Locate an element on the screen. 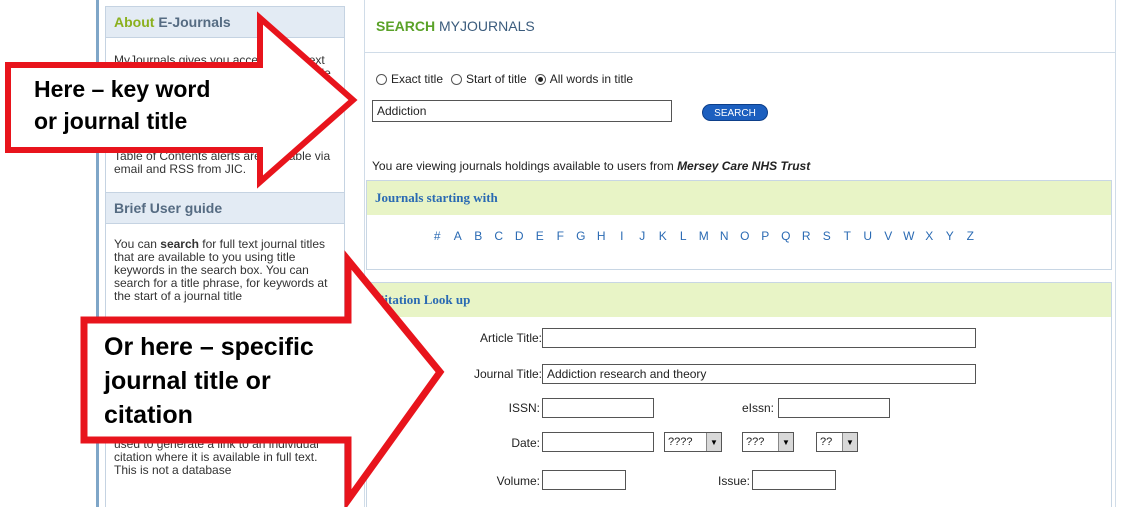  callout-top-line1: Here – key word is located at coordinates (122, 89).